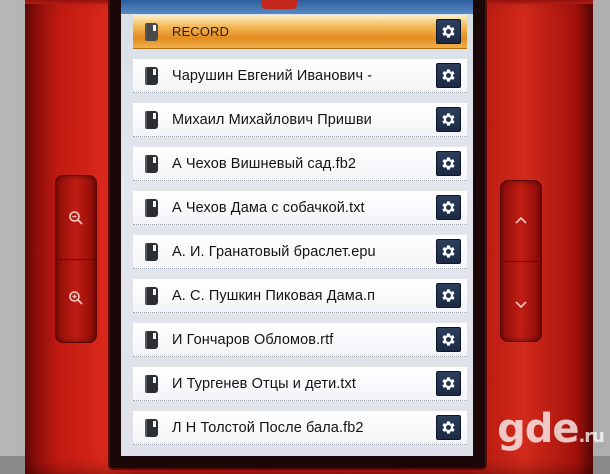 The image size is (610, 474). Describe the element at coordinates (521, 220) in the screenshot. I see `chevron-up-icon` at that location.